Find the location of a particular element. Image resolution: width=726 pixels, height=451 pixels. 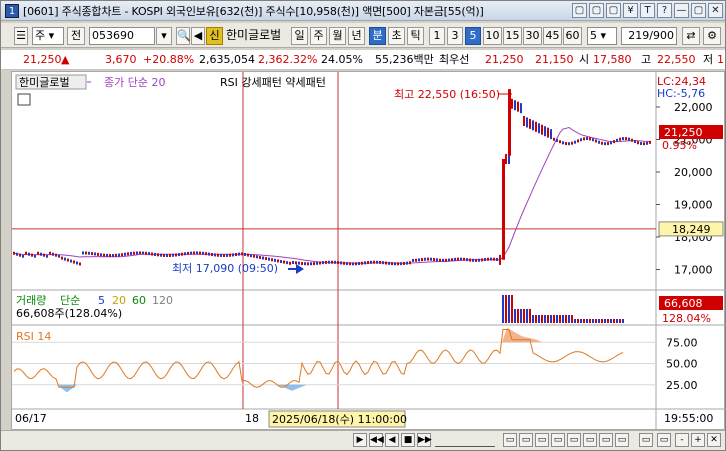

interval-5: 5 is located at coordinates (473, 36).